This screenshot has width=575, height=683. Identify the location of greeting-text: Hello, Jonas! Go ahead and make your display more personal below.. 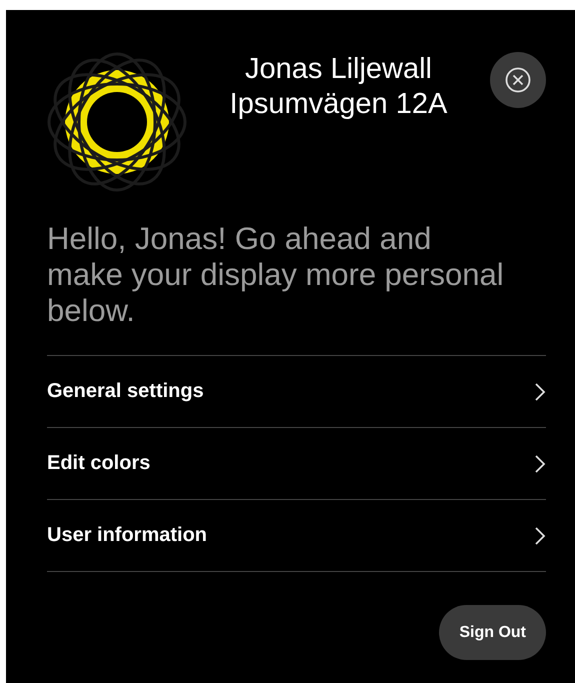
(276, 275).